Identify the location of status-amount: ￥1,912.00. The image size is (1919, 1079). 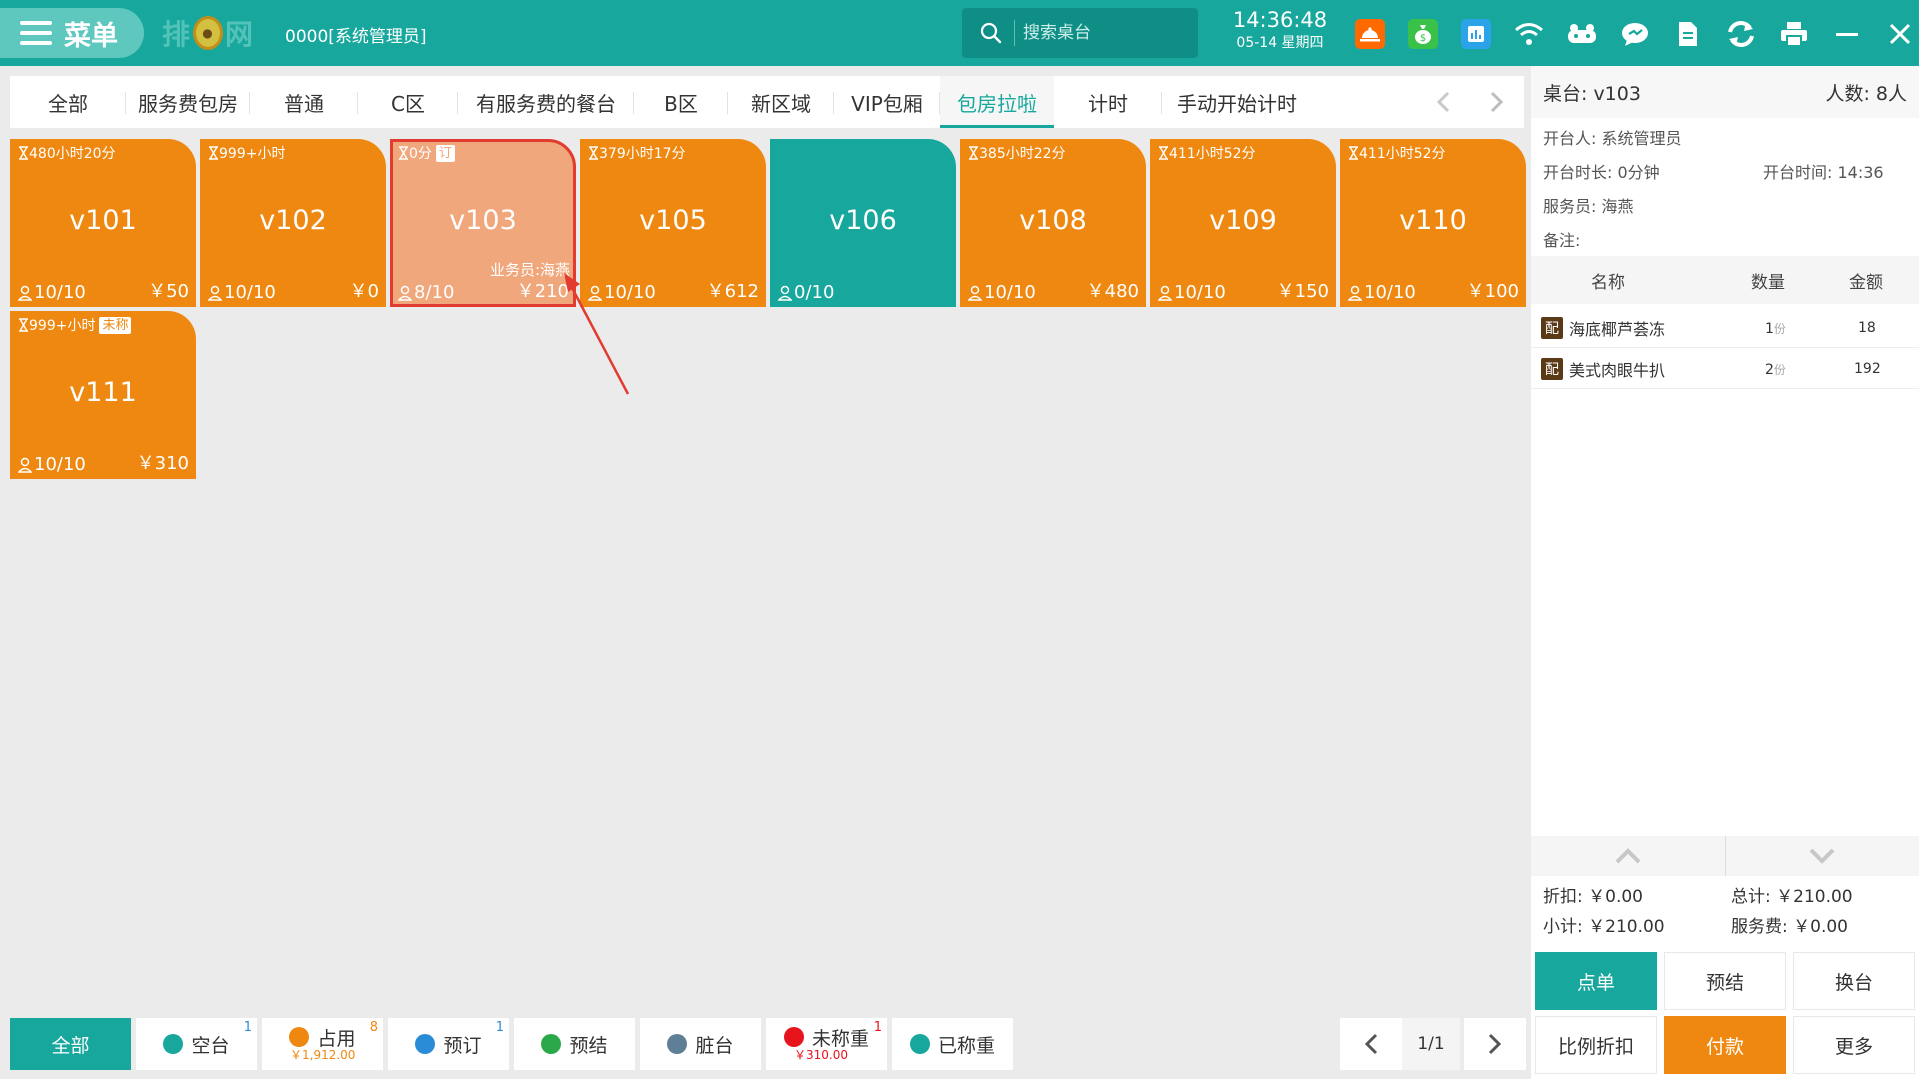
(323, 1055).